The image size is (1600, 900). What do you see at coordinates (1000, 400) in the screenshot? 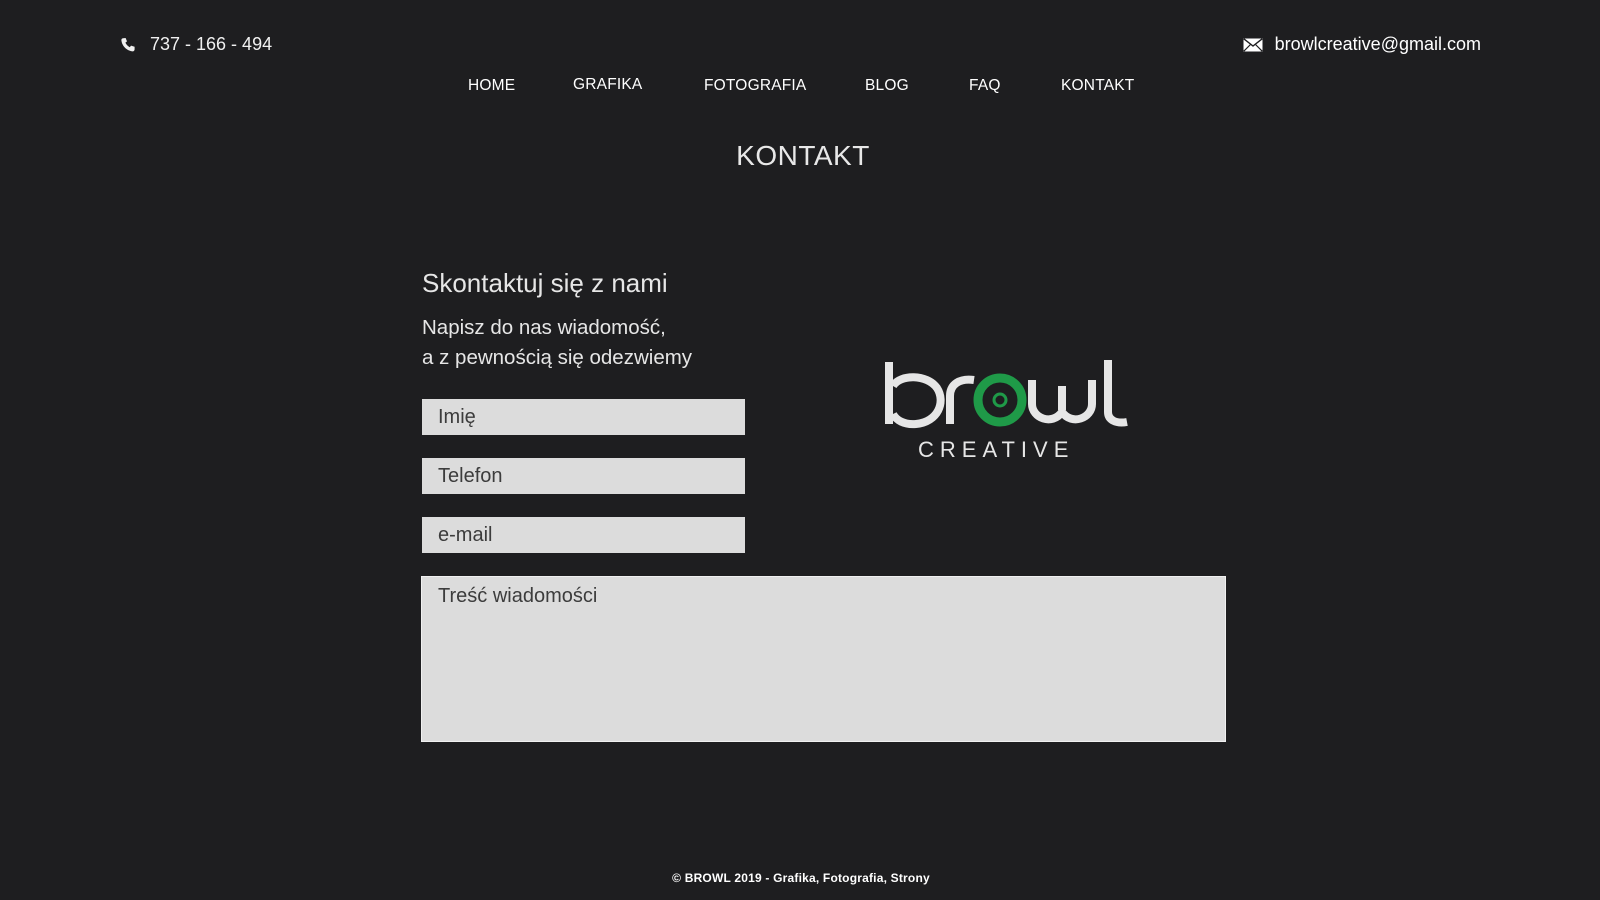
I see `logo-accent-ring` at bounding box center [1000, 400].